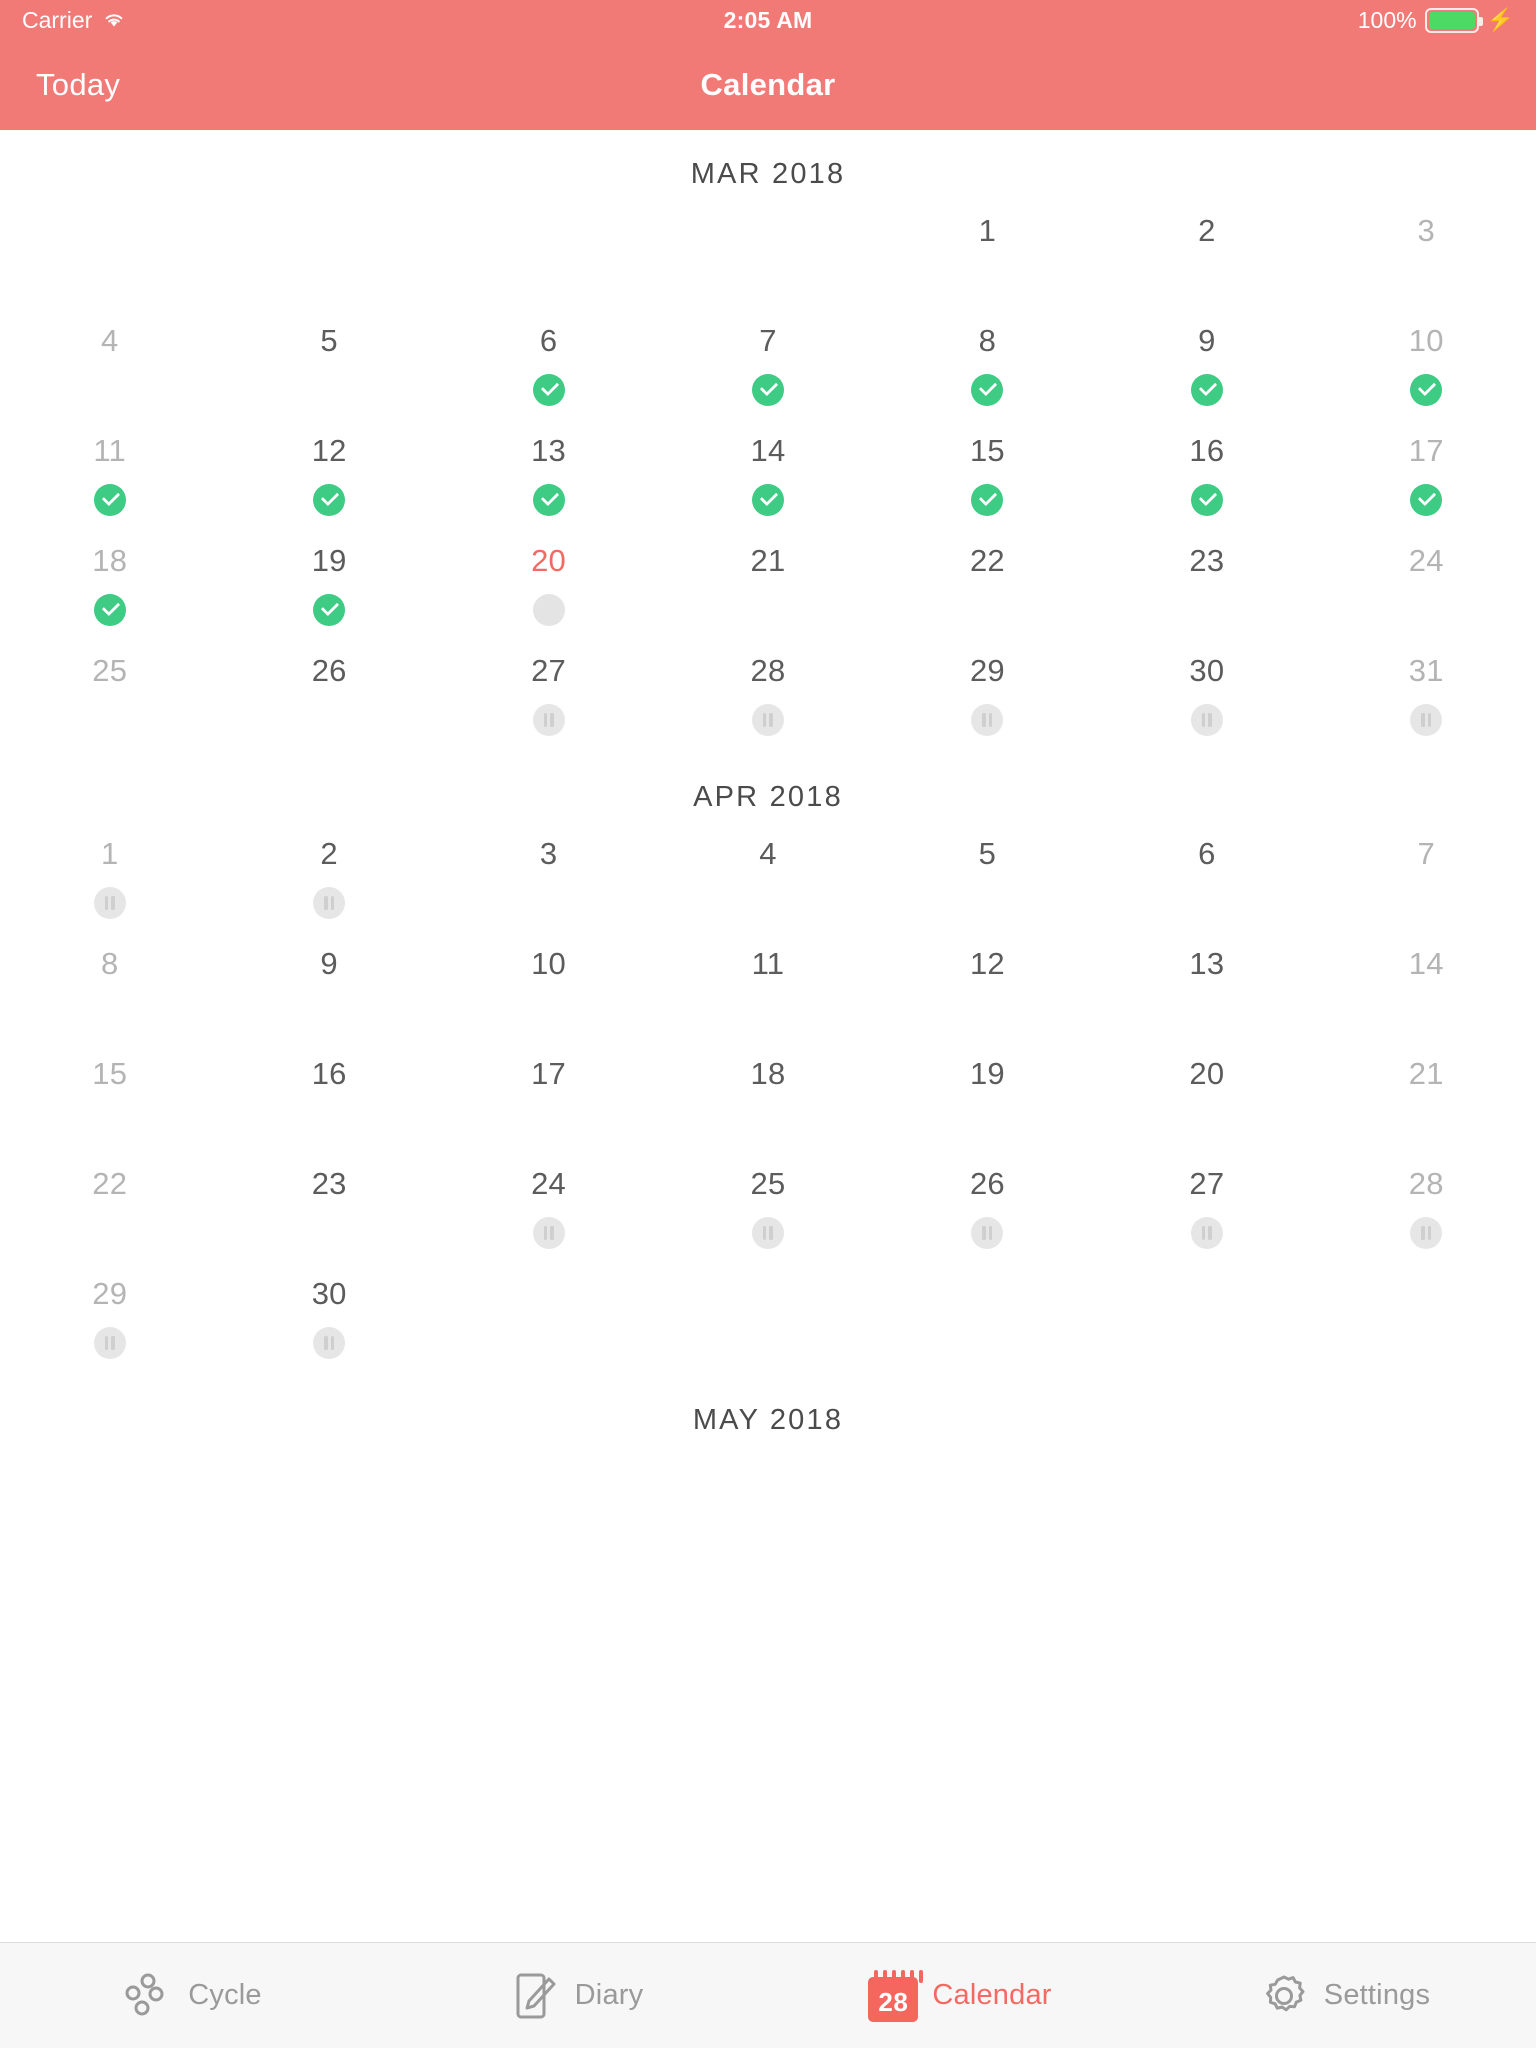 The height and width of the screenshot is (2048, 1536). What do you see at coordinates (768, 560) in the screenshot?
I see `day-number: 21` at bounding box center [768, 560].